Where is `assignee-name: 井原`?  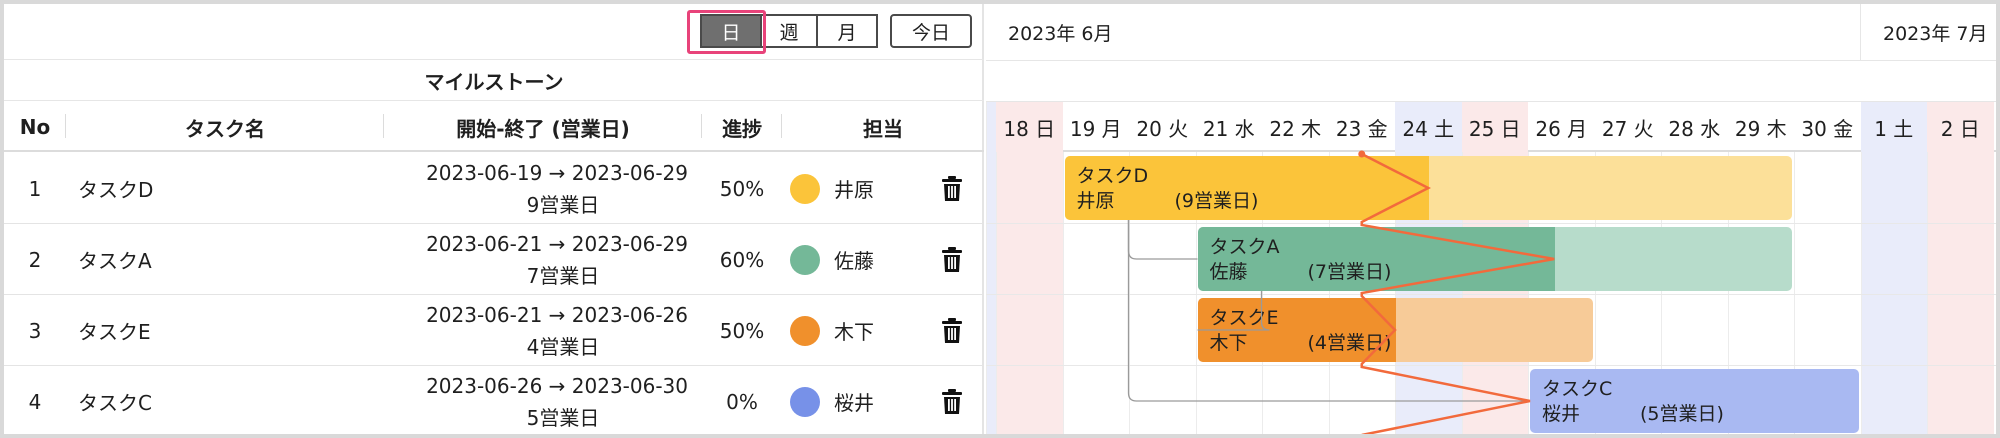
assignee-name: 井原 is located at coordinates (854, 190).